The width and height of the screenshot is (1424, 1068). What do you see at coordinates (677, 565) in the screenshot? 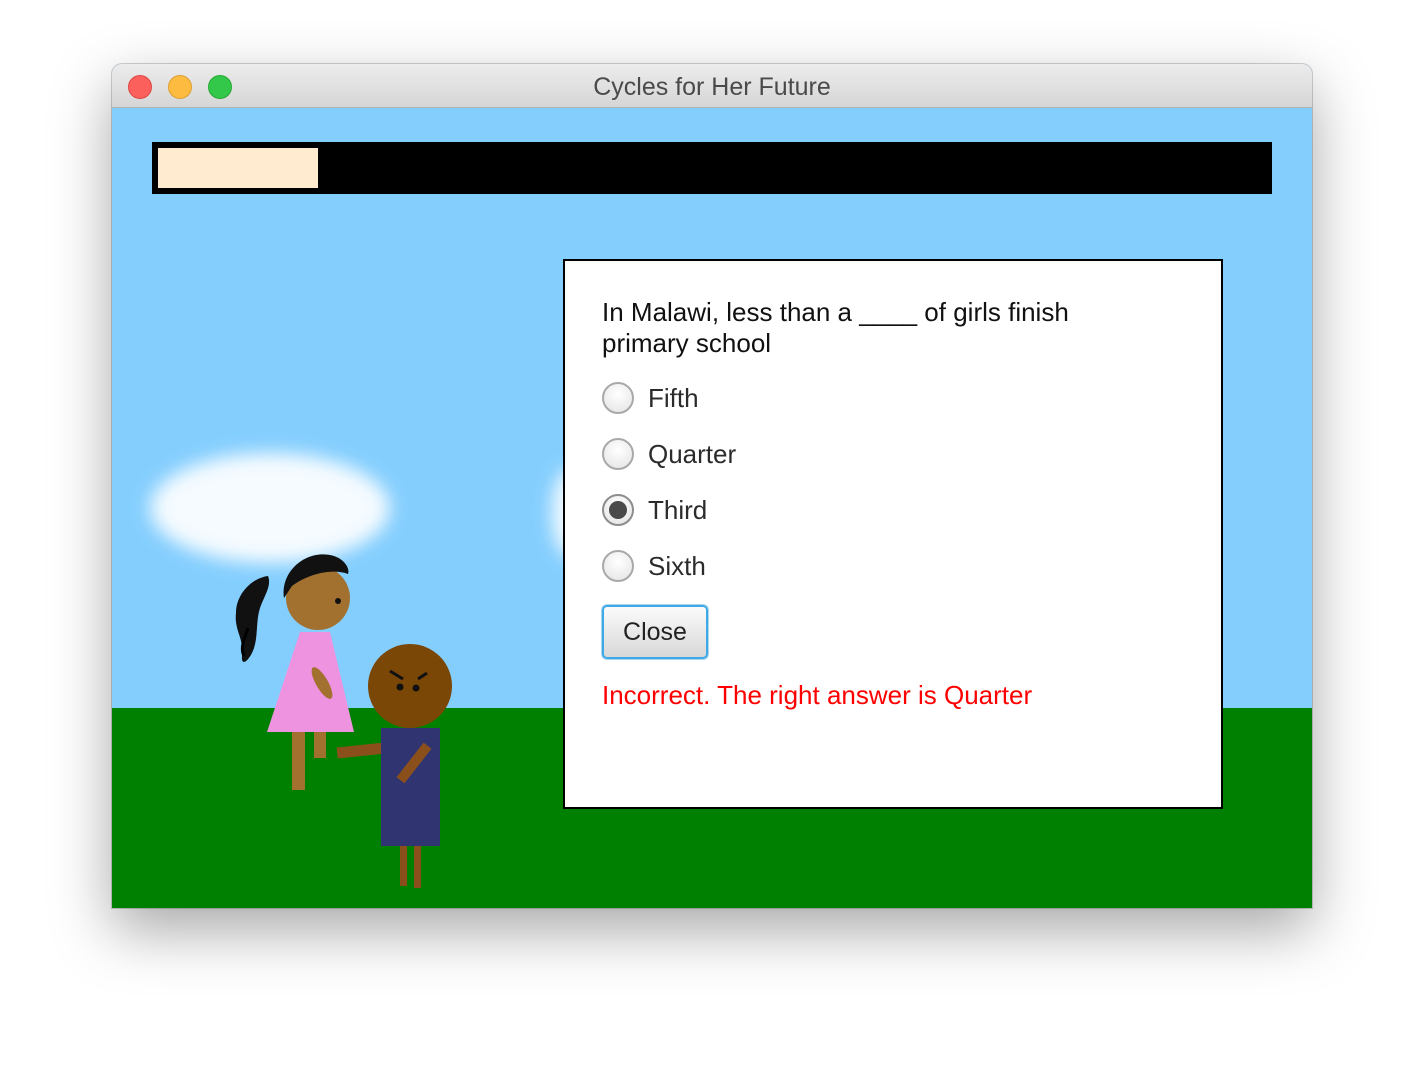
I see `option-label: Sixth` at bounding box center [677, 565].